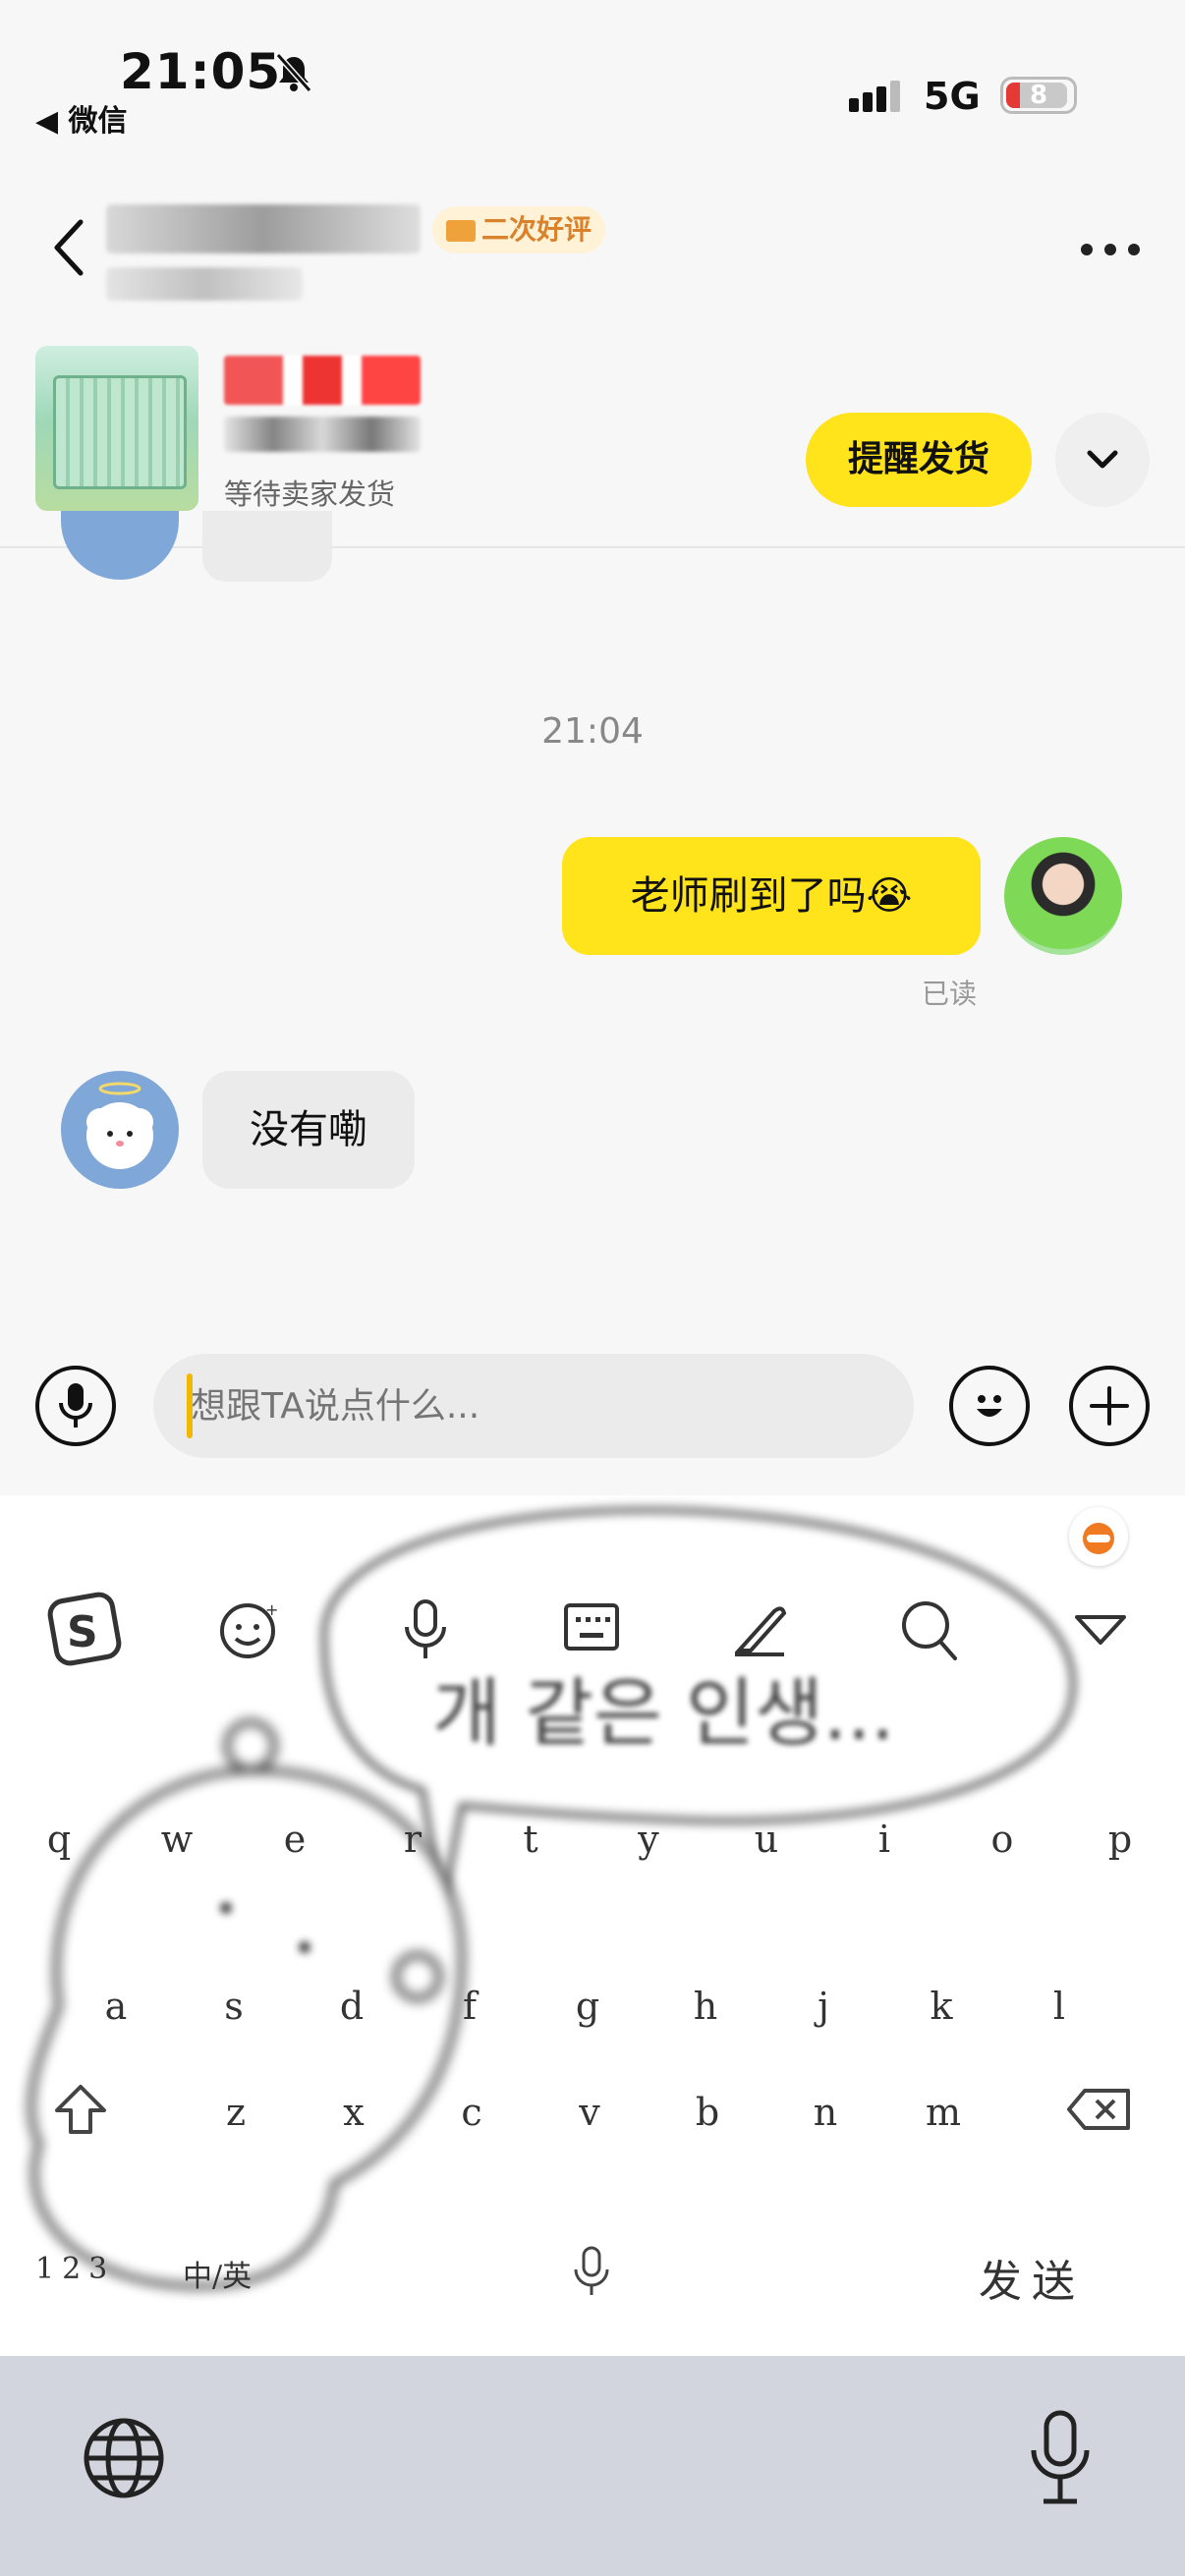 This screenshot has height=2576, width=1185. Describe the element at coordinates (885, 1839) in the screenshot. I see `key-i: i` at that location.